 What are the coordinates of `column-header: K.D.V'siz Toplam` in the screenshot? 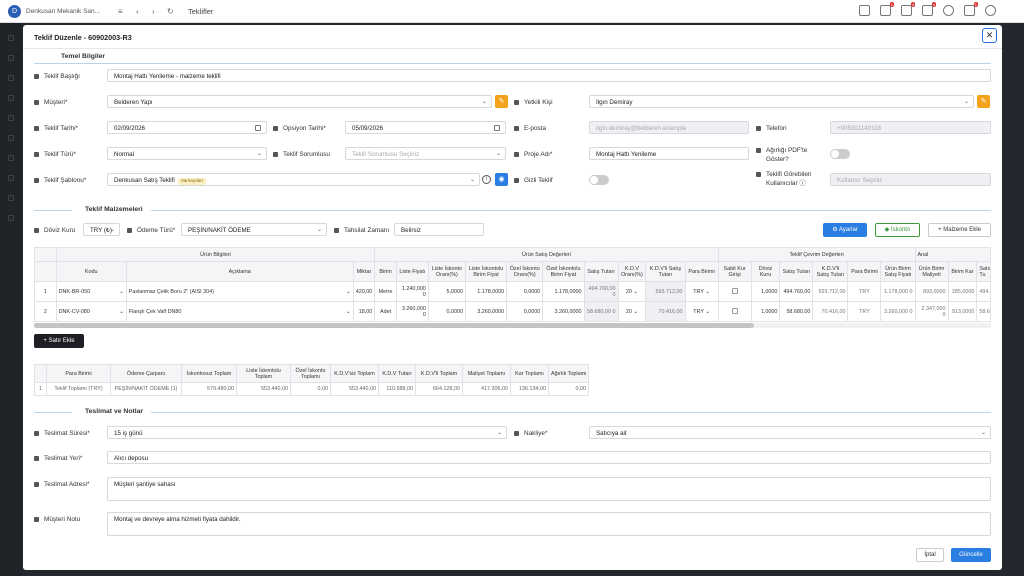 It's located at (354, 373).